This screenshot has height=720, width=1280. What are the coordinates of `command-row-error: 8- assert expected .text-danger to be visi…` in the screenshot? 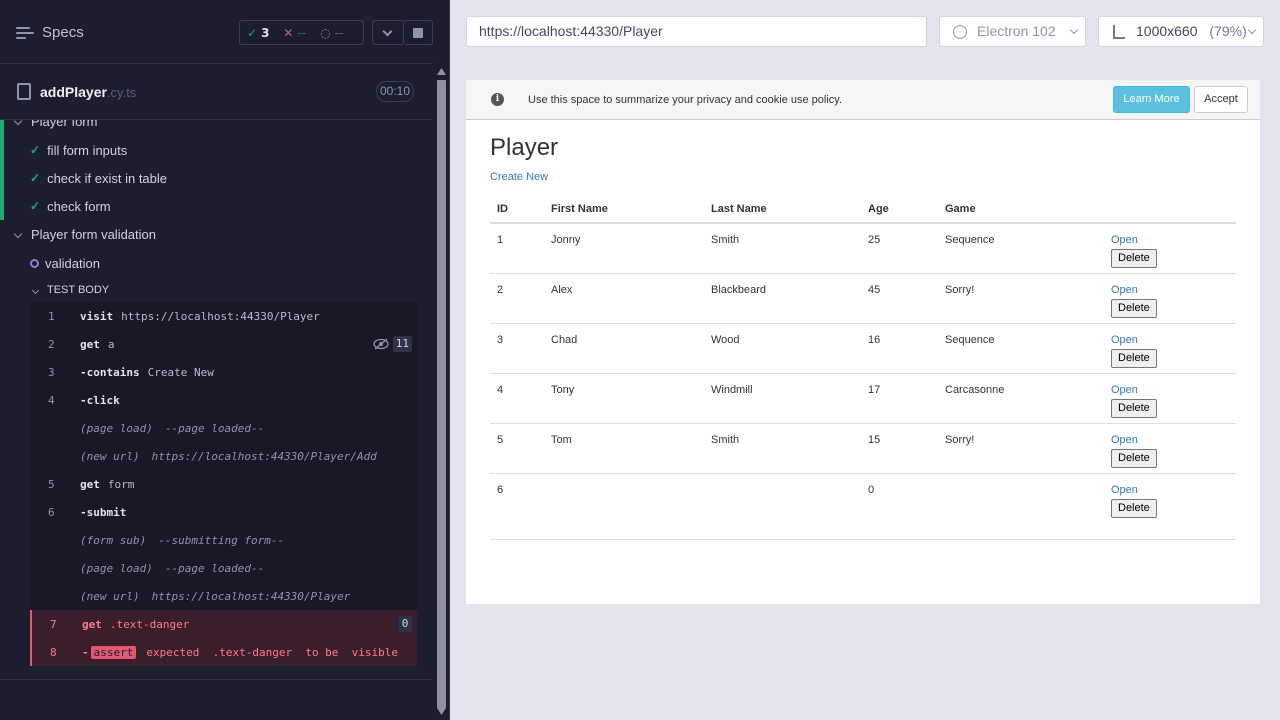 It's located at (223, 652).